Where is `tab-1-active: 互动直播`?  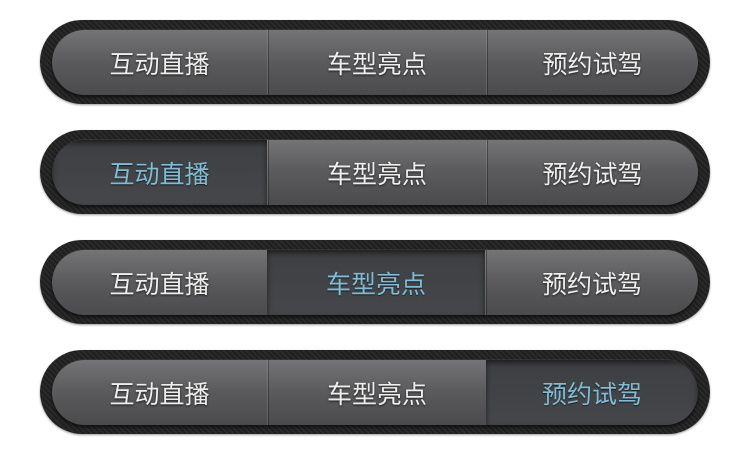 tab-1-active: 互动直播 is located at coordinates (159, 172).